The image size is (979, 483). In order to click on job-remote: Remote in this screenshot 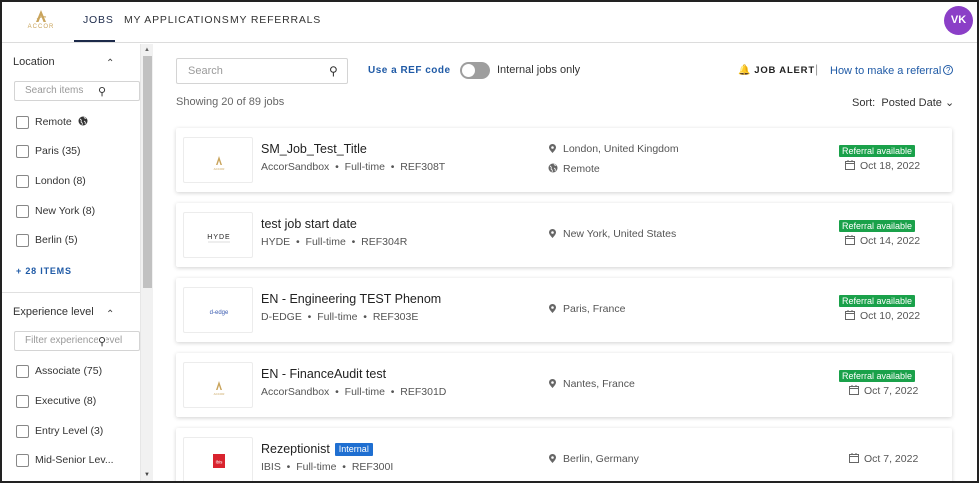, I will do `click(574, 169)`.